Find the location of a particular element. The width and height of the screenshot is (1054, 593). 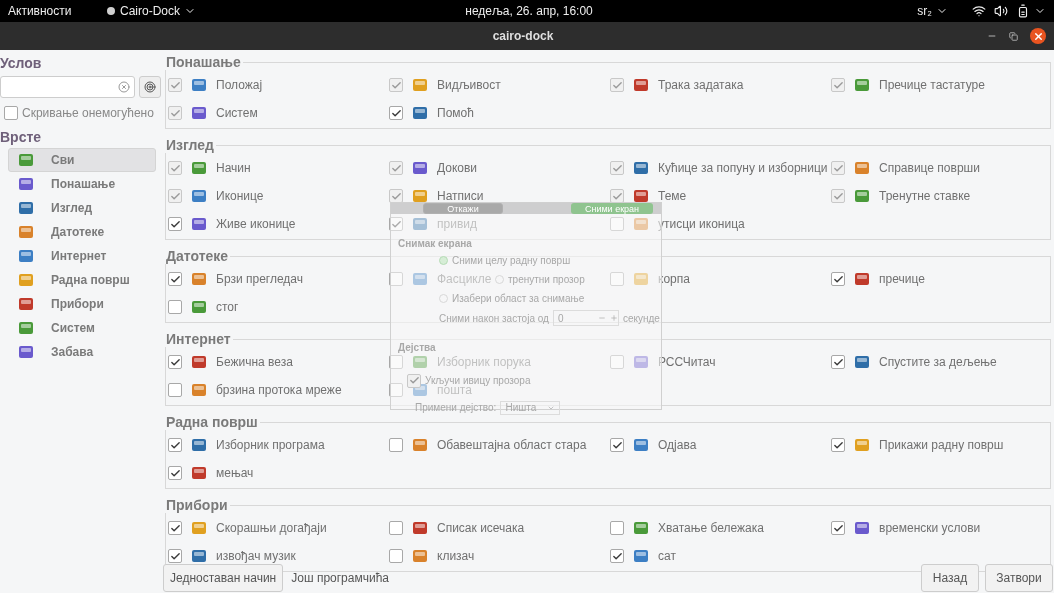

search-field is located at coordinates (67, 87).